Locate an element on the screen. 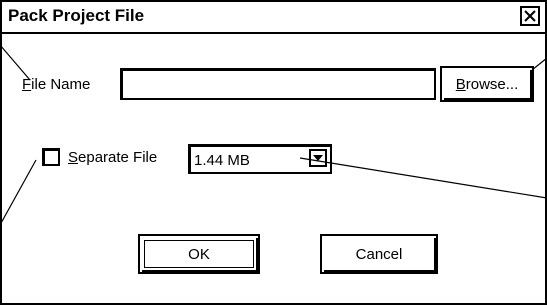  cancel-button: Cancel is located at coordinates (379, 254).